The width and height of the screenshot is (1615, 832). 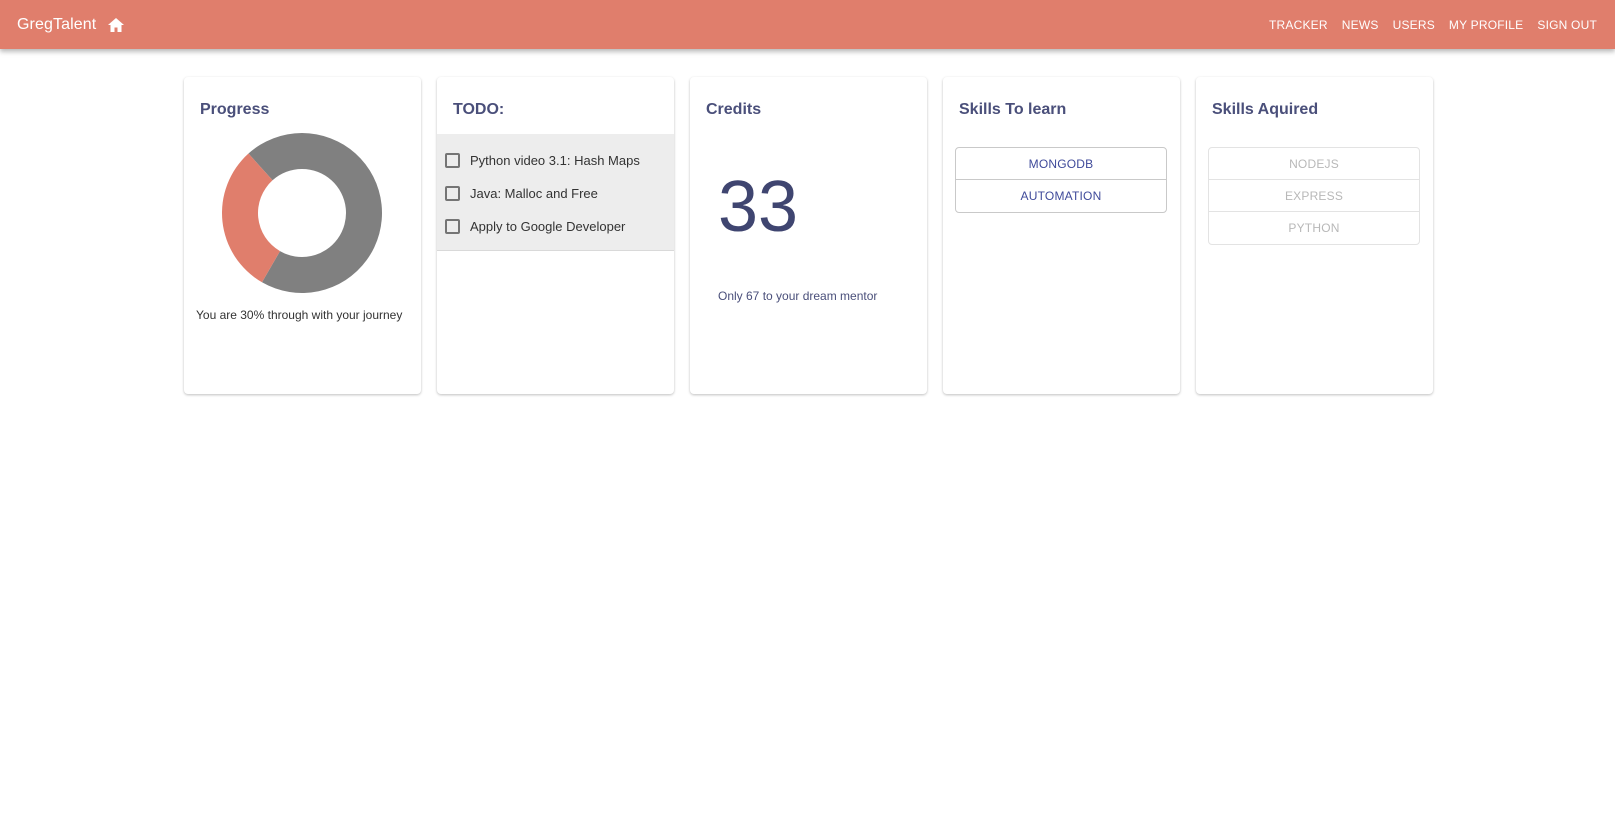 I want to click on progress-donut-chart, so click(x=302, y=213).